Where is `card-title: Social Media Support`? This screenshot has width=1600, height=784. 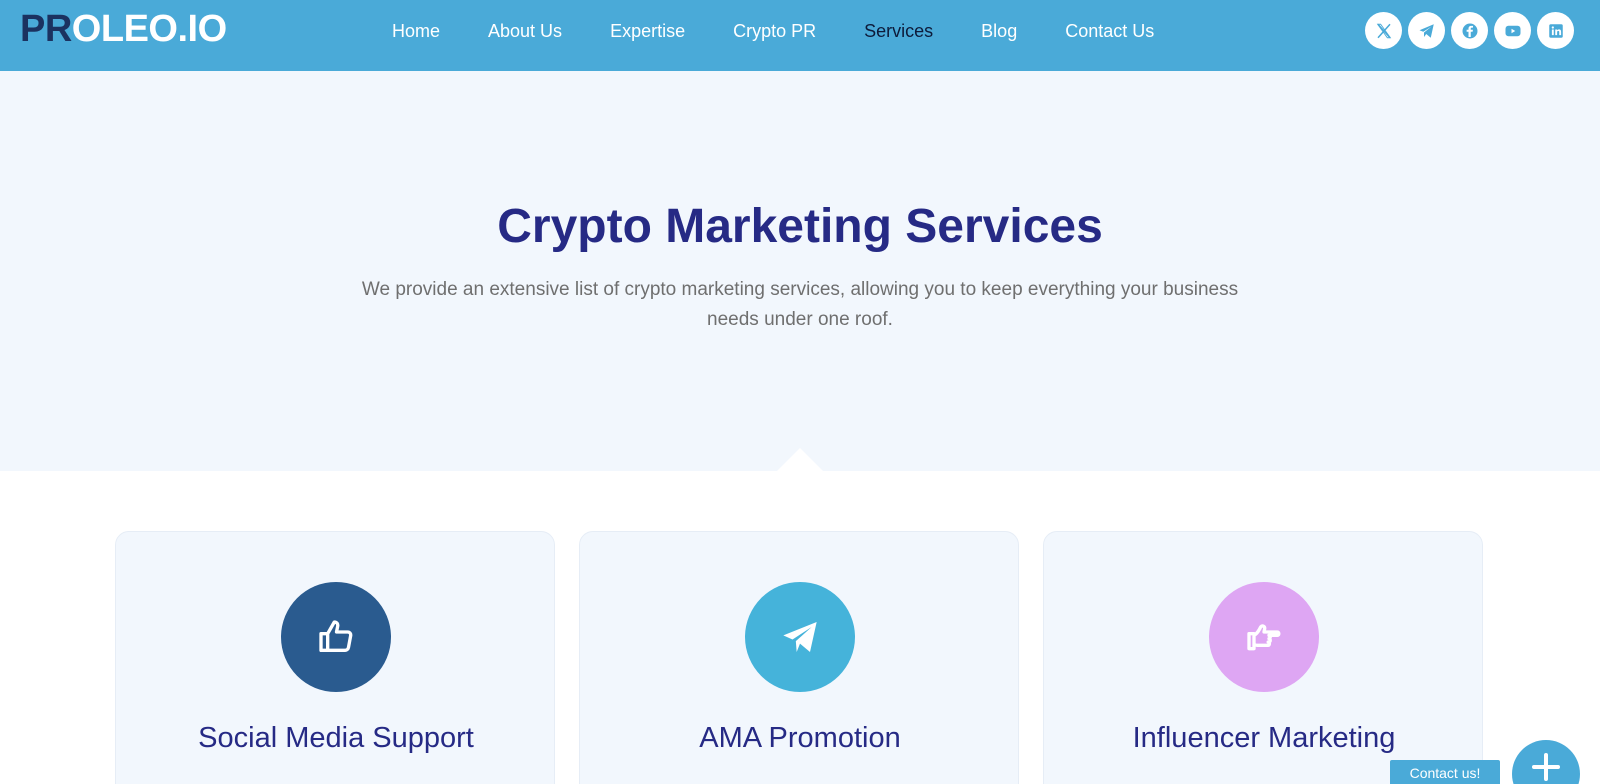
card-title: Social Media Support is located at coordinates (336, 738).